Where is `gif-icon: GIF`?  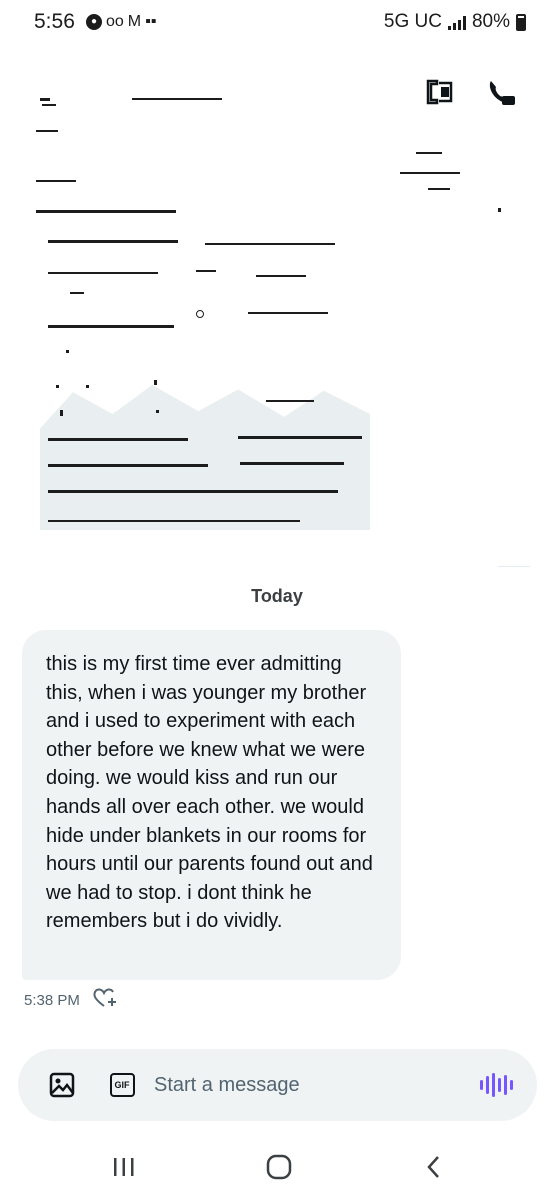 gif-icon: GIF is located at coordinates (122, 1085).